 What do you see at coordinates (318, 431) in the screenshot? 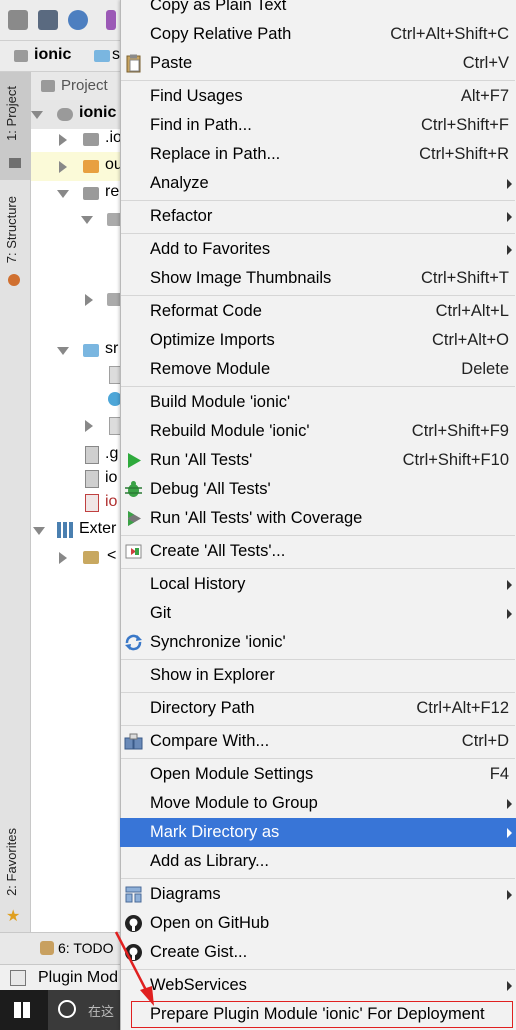
I see `menu-item-rebuild-module: Rebuild Module 'ionic' Ctrl+Shift+F9` at bounding box center [318, 431].